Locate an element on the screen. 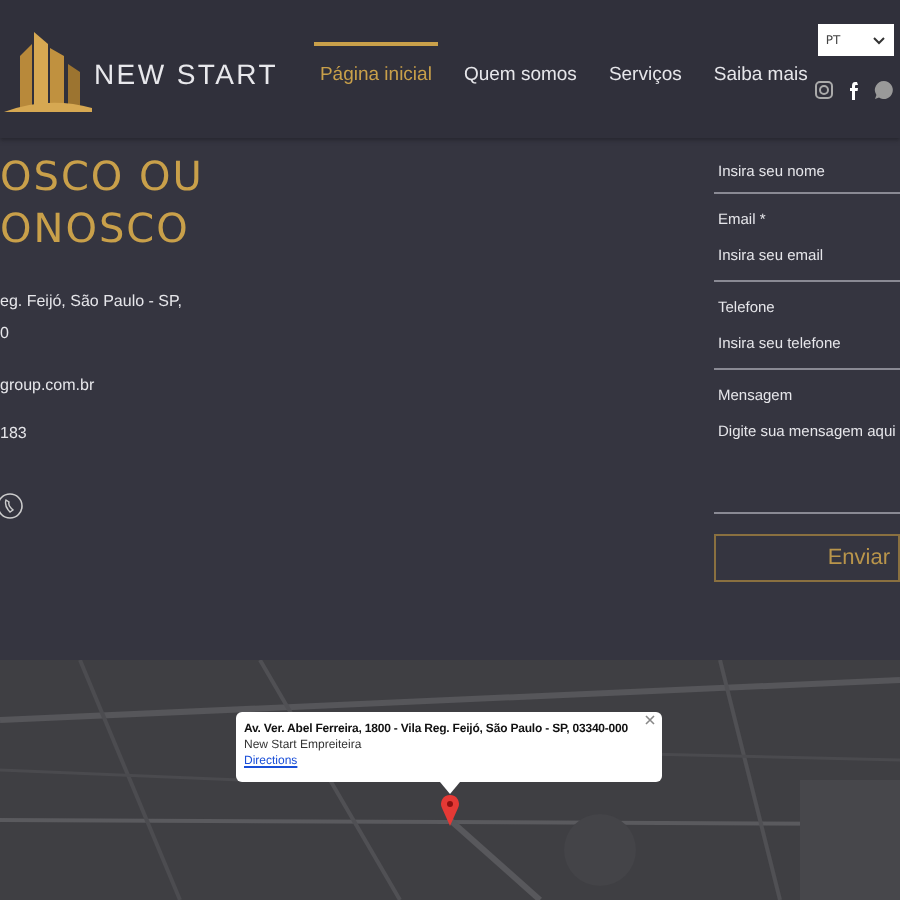 This screenshot has height=900, width=900. submit-button: Enviar is located at coordinates (807, 558).